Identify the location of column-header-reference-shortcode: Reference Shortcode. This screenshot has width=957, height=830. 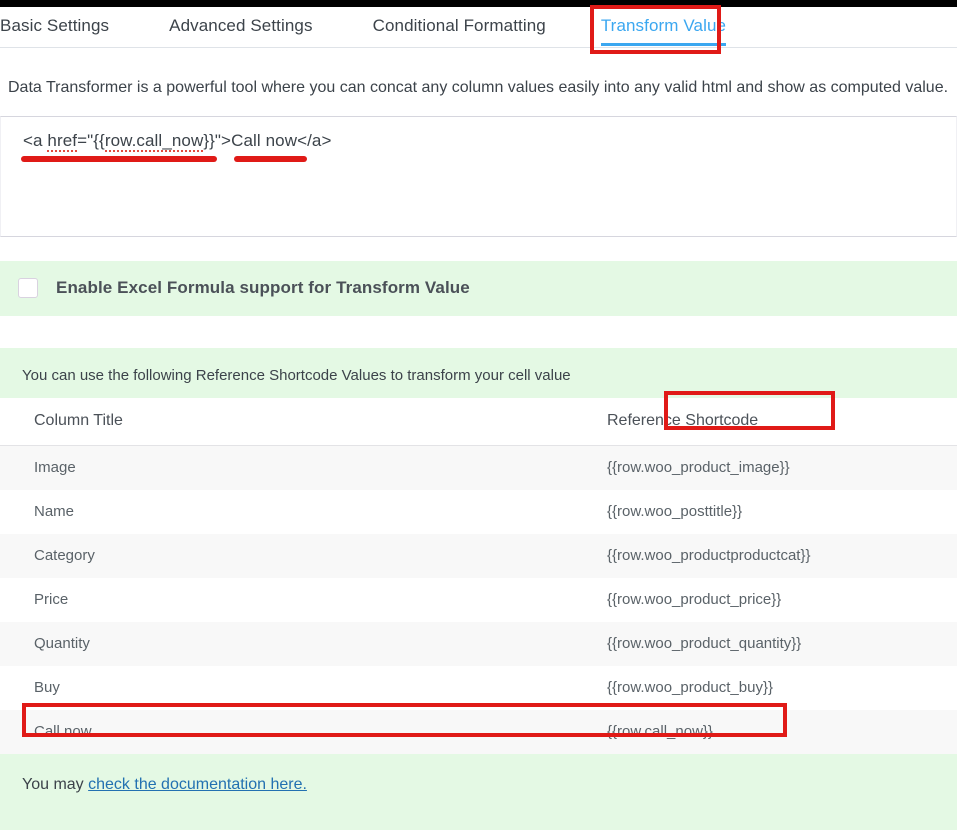
(782, 422).